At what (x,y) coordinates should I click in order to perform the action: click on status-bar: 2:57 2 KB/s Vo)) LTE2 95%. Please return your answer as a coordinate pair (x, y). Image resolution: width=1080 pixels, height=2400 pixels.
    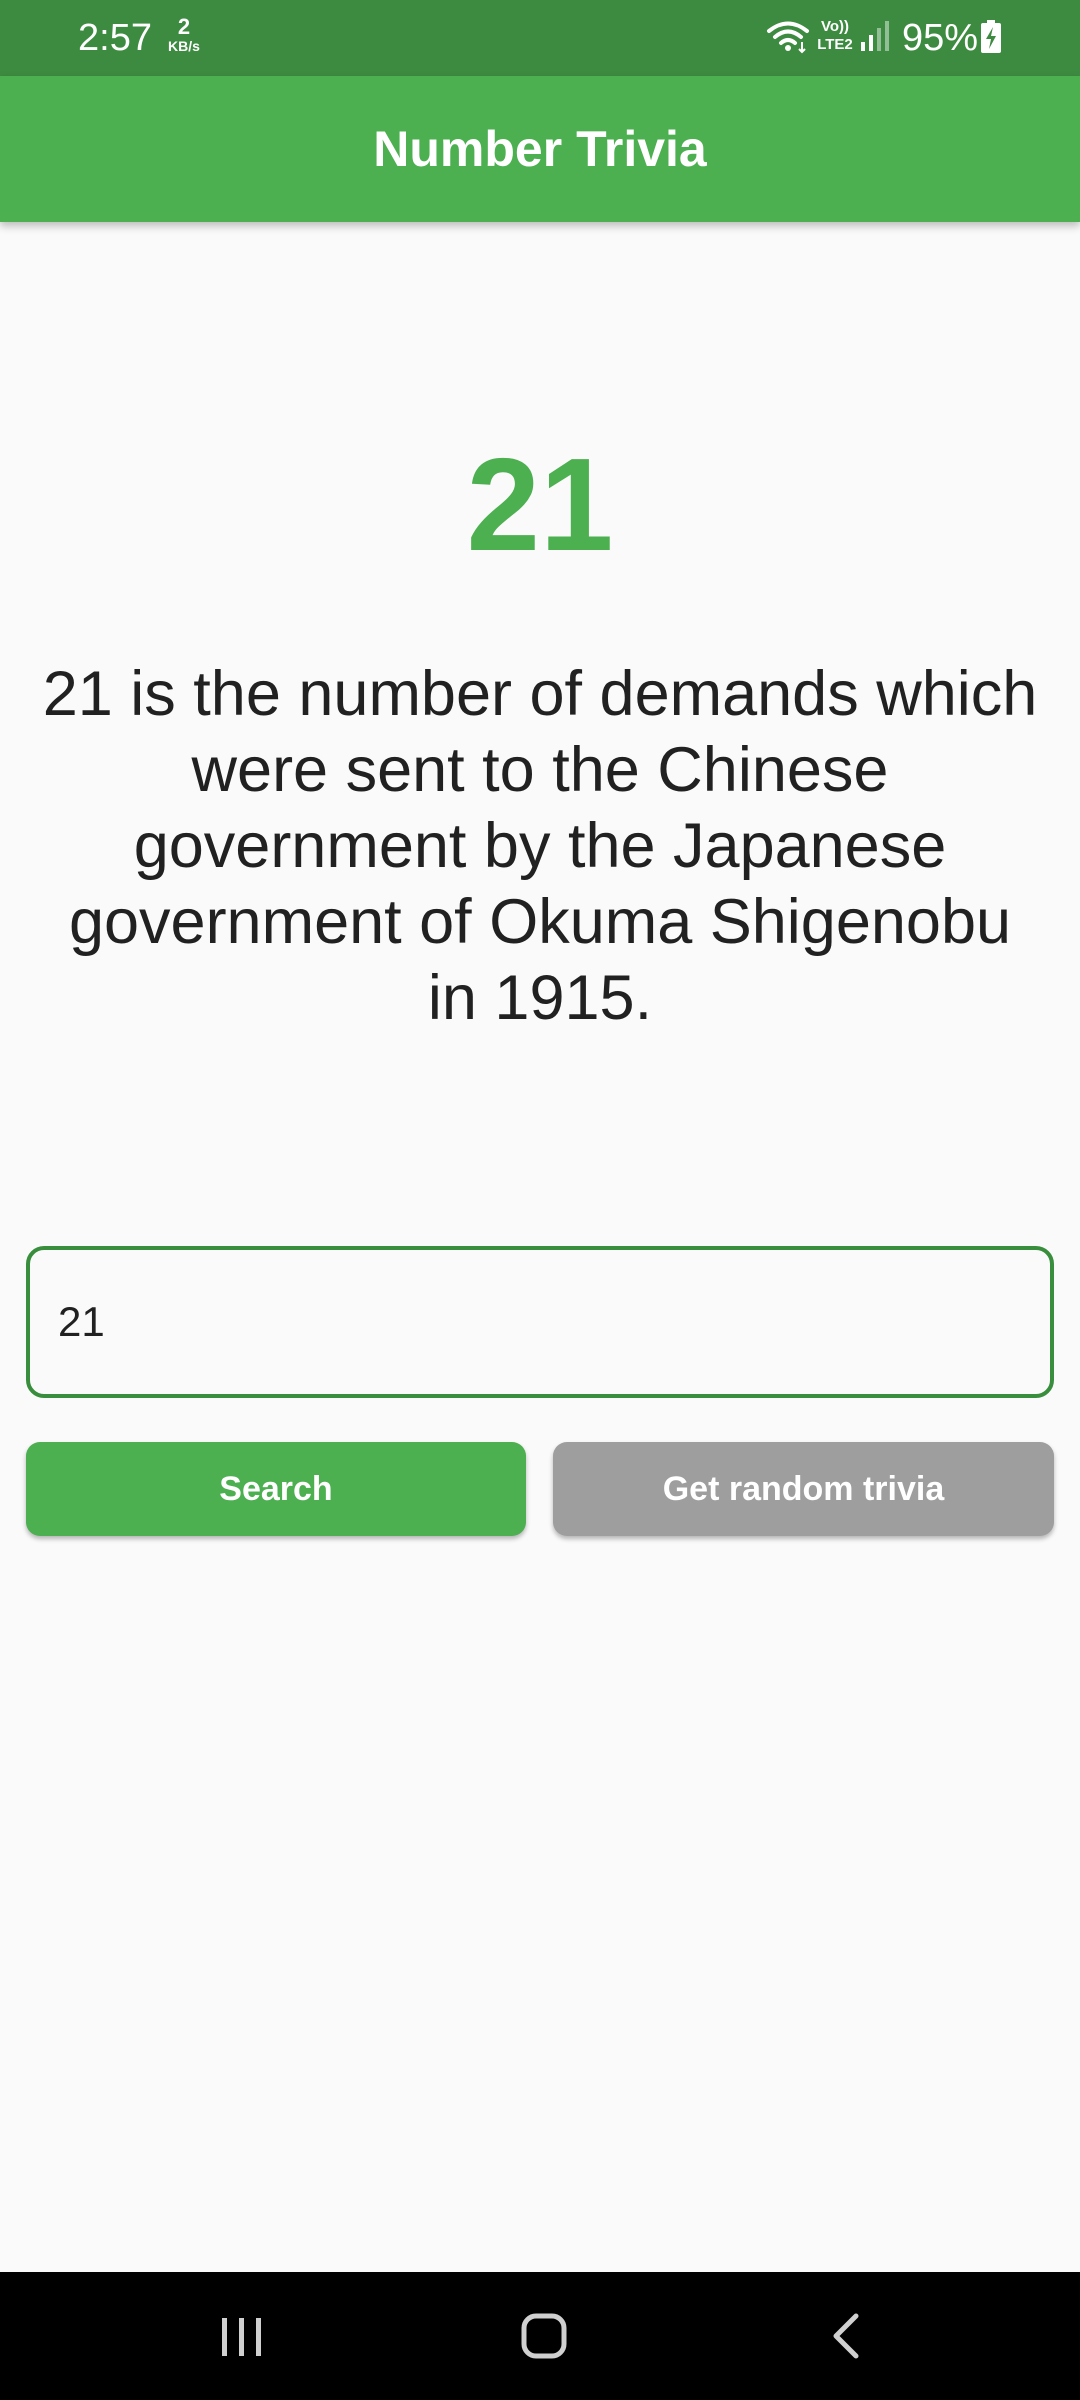
    Looking at the image, I should click on (540, 38).